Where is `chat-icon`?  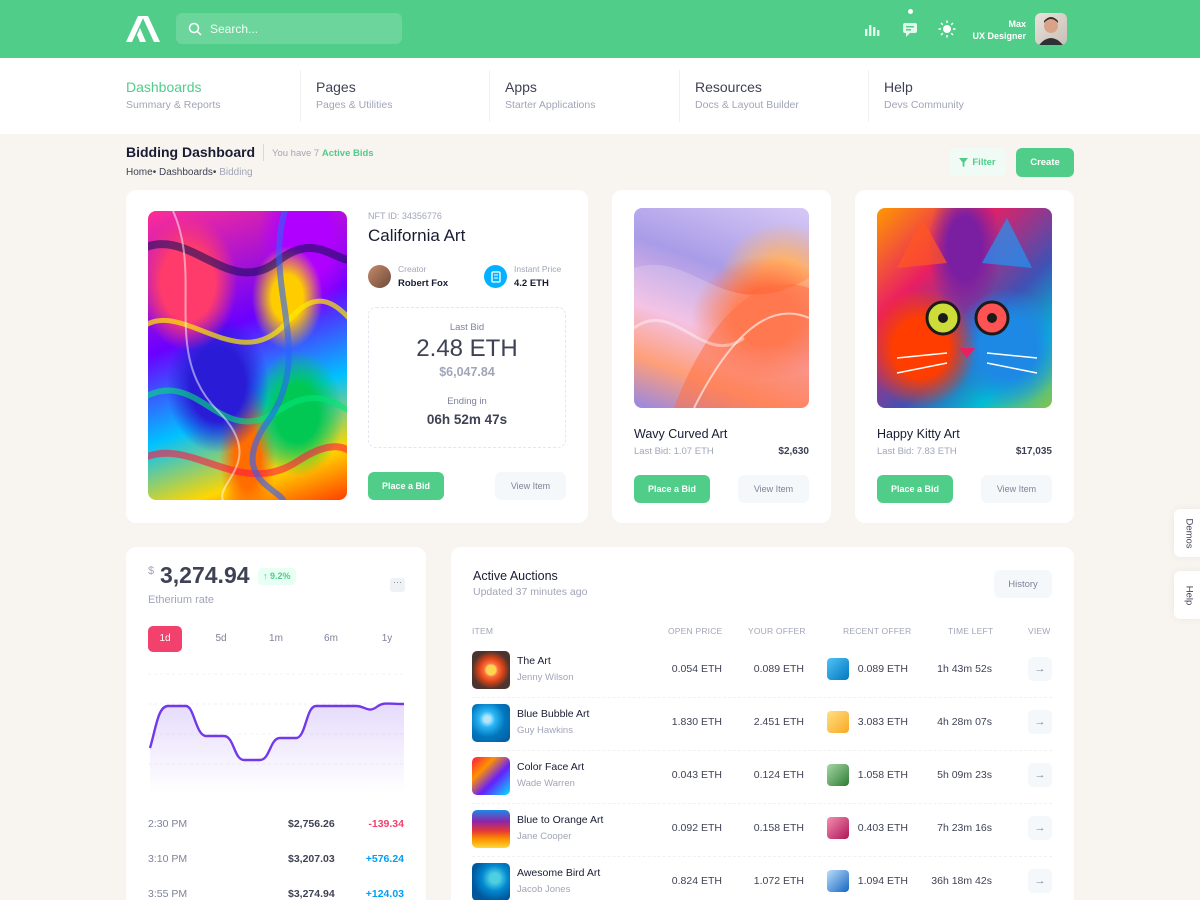 chat-icon is located at coordinates (910, 29).